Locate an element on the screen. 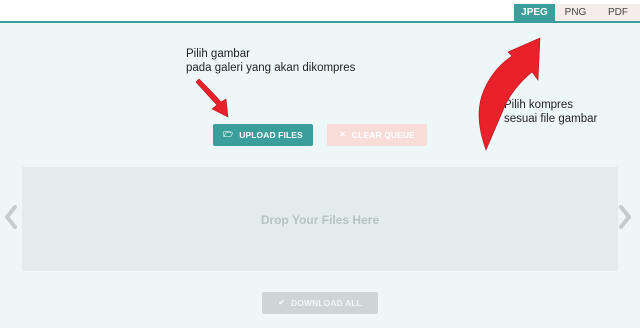  folder-open-icon: 🗁 is located at coordinates (228, 134).